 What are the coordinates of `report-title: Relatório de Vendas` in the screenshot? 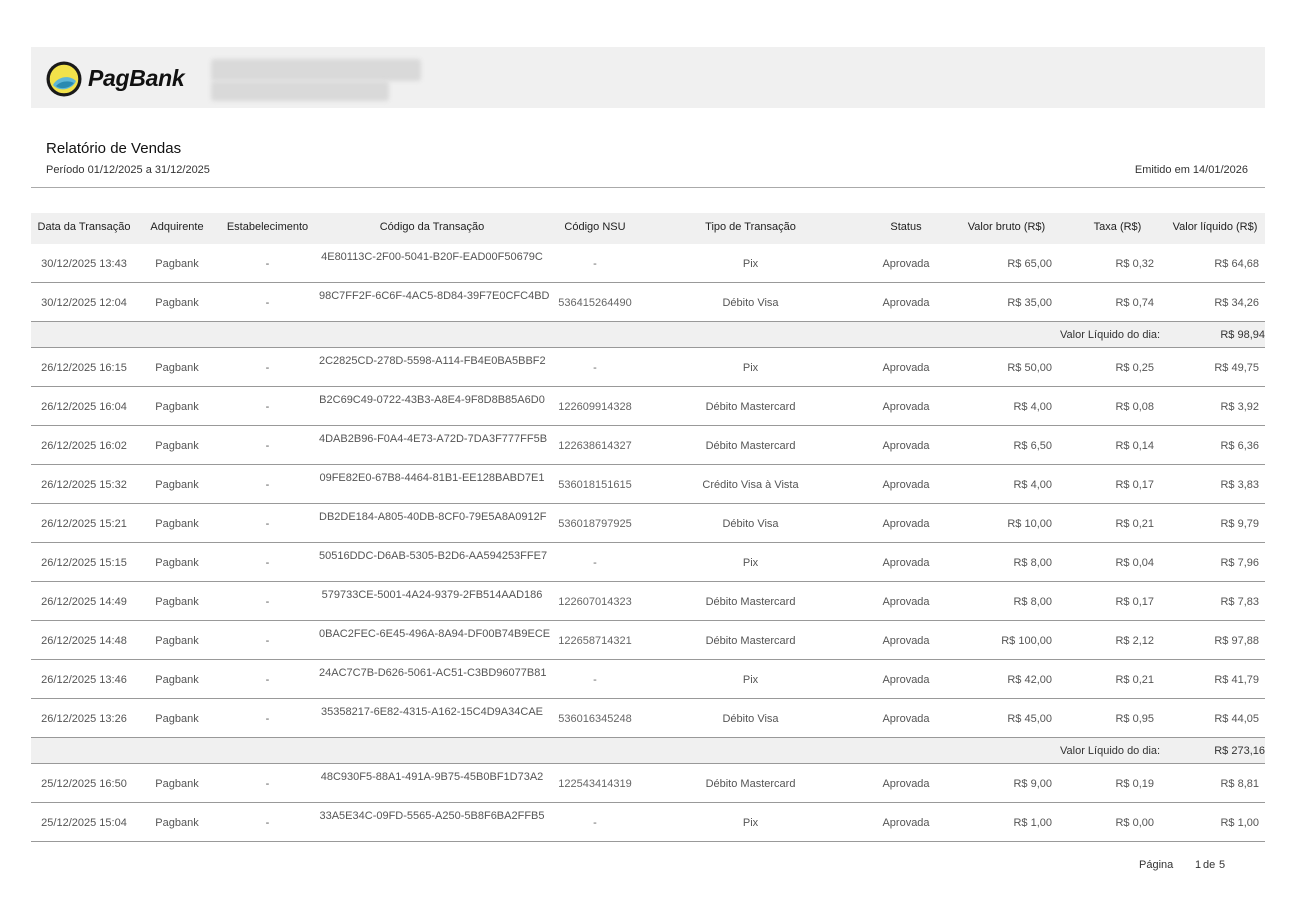 It's located at (114, 148).